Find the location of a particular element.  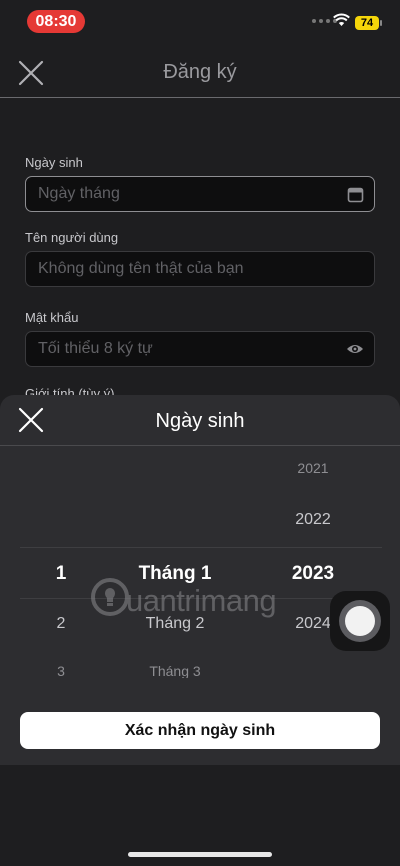

username-label: Tên người dùng is located at coordinates (72, 237).